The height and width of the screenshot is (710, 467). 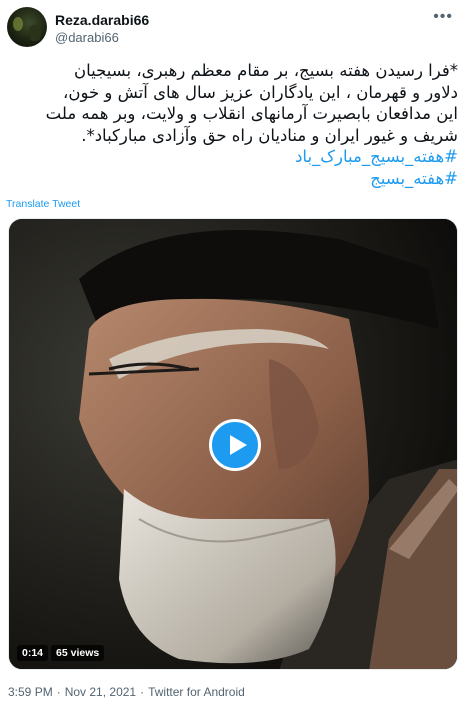 What do you see at coordinates (233, 179) in the screenshot?
I see `hashtag-link: #هفته_بسیج` at bounding box center [233, 179].